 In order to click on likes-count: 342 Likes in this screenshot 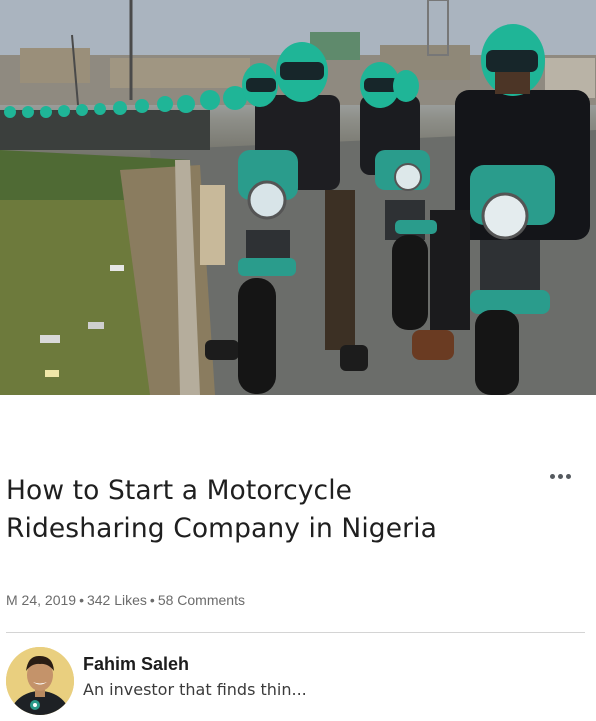, I will do `click(117, 600)`.